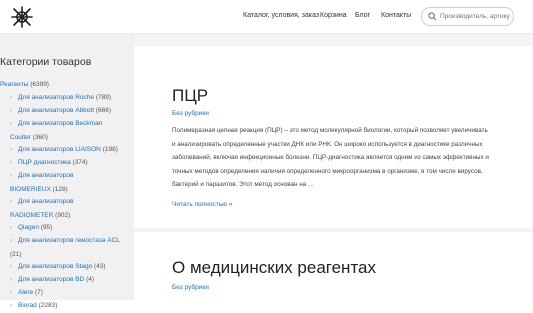  I want to click on category-count: (902), so click(63, 215).